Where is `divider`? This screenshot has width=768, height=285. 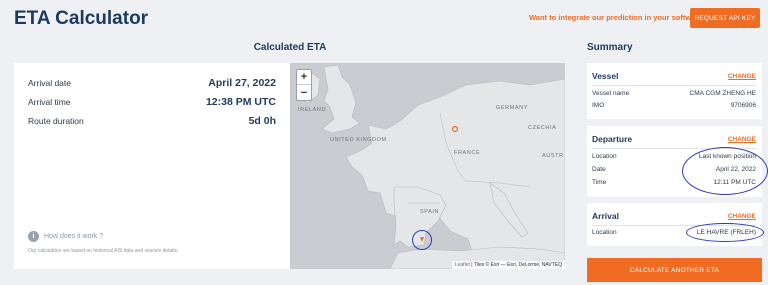 divider is located at coordinates (674, 85).